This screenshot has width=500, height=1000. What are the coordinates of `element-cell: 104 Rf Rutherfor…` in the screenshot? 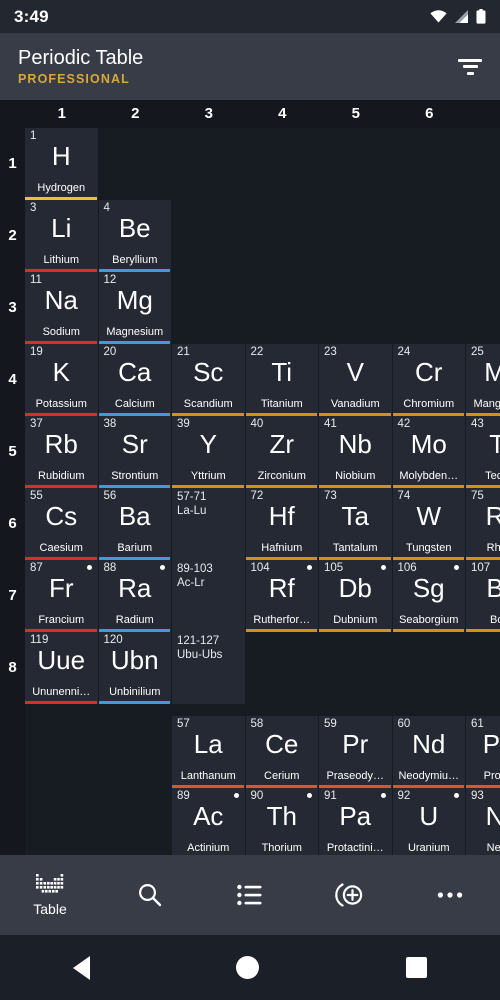 It's located at (282, 596).